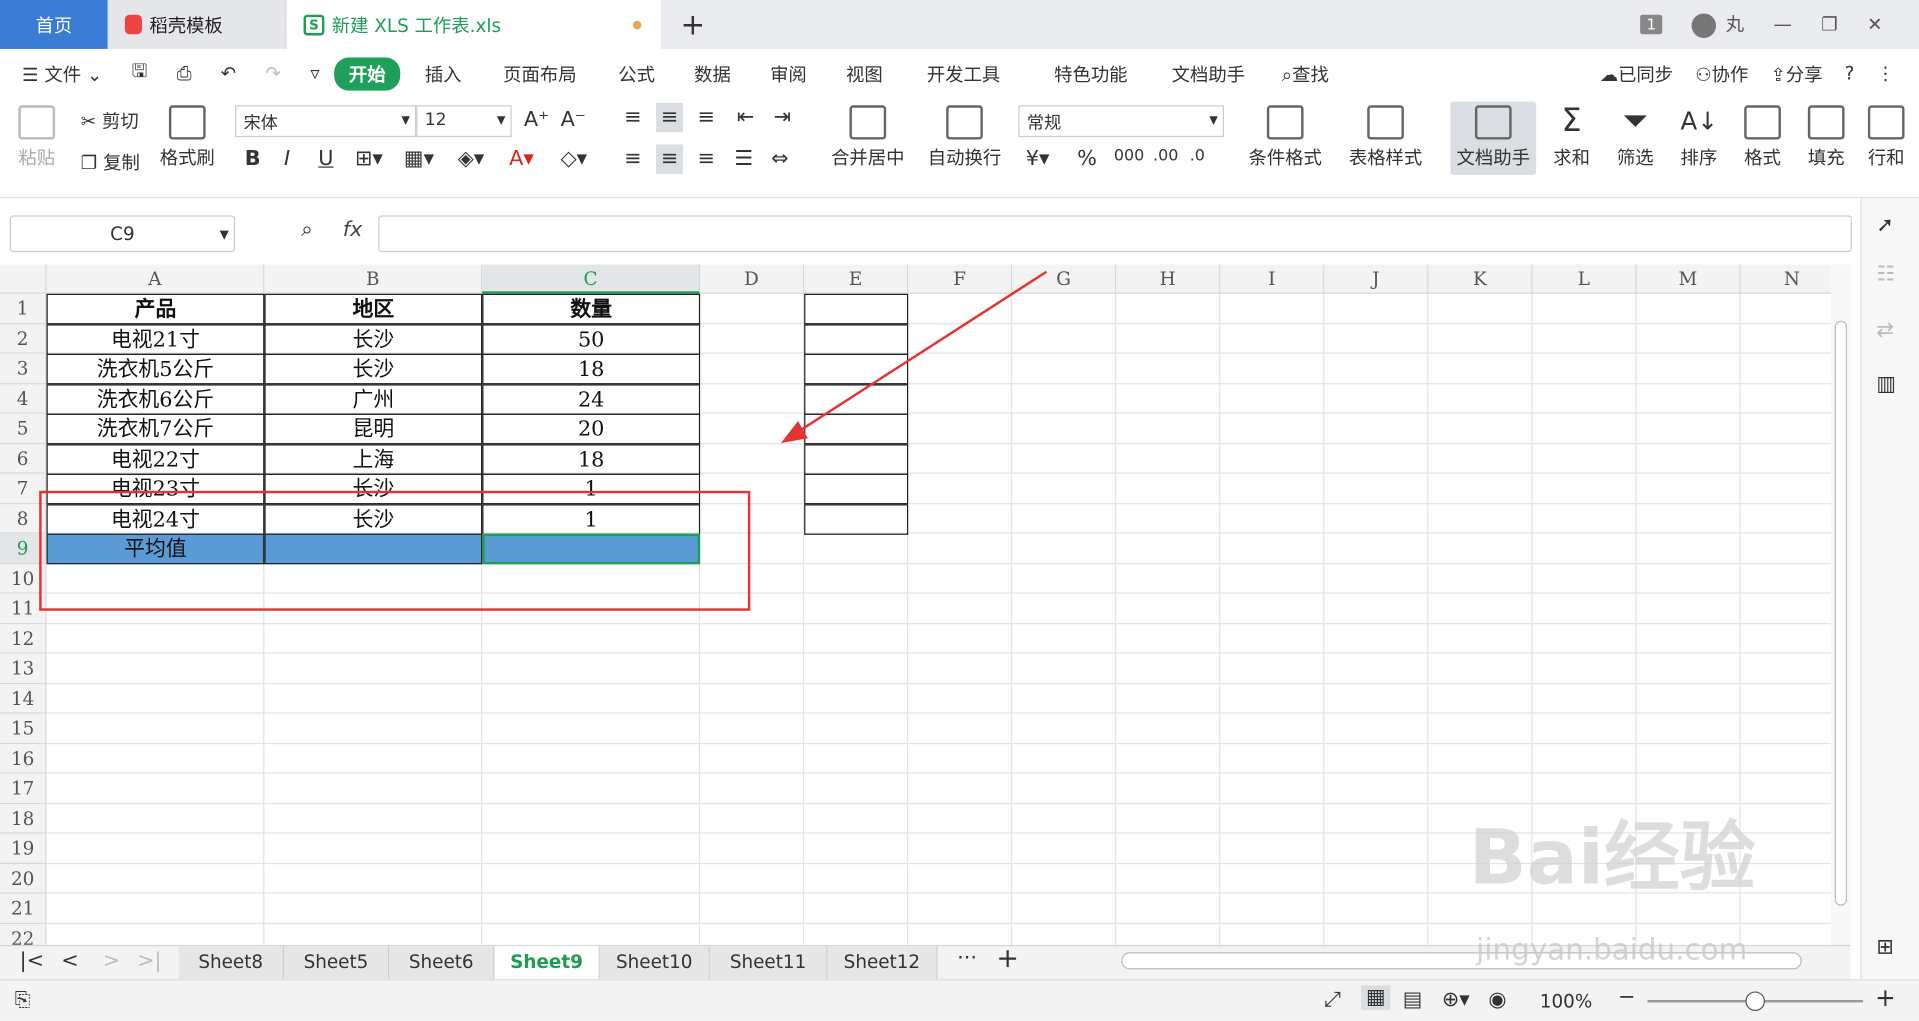 Image resolution: width=1919 pixels, height=1021 pixels. Describe the element at coordinates (1456, 1000) in the screenshot. I see `page-layout-icon: ⊕▾` at that location.